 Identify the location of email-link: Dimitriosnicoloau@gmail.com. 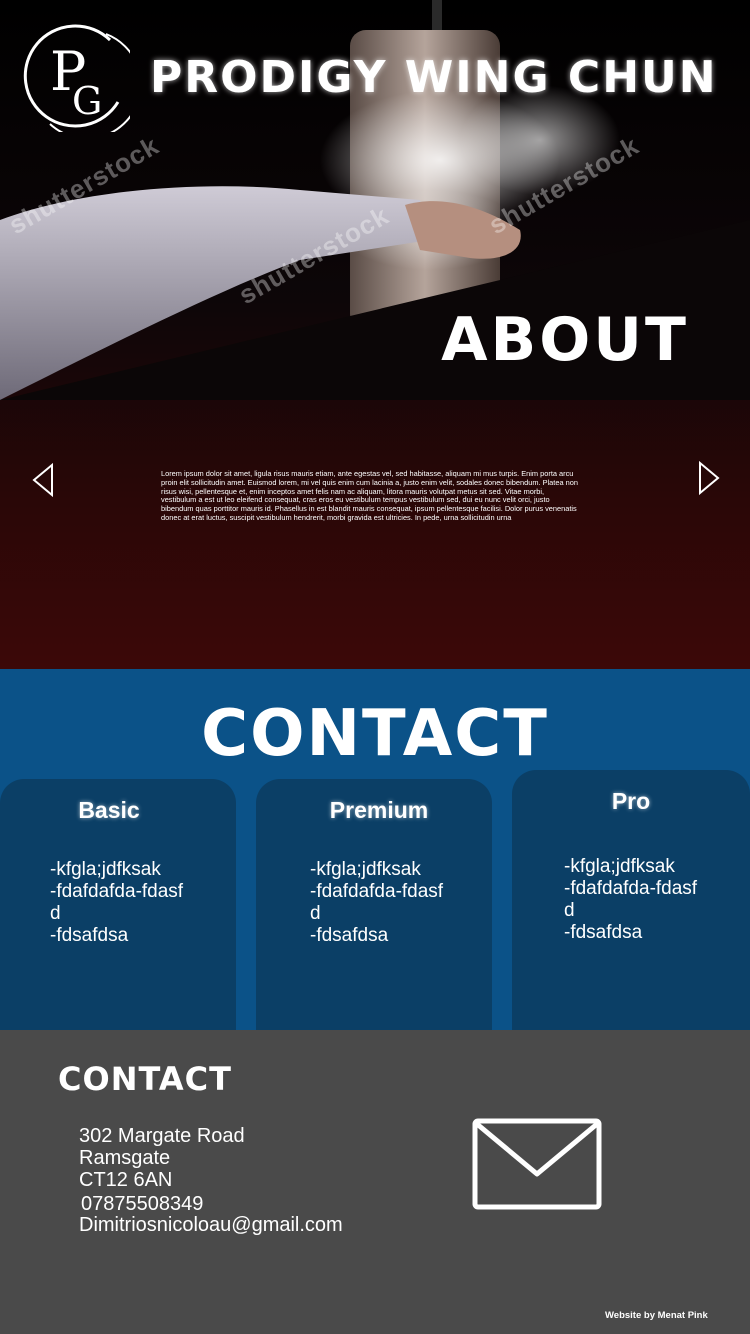
(211, 1225).